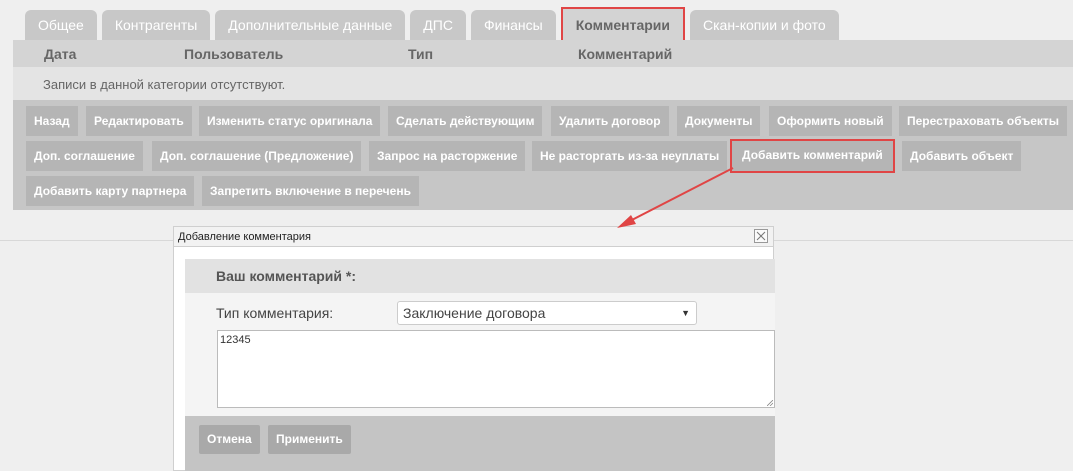 The image size is (1073, 471). I want to click on close-icon, so click(761, 236).